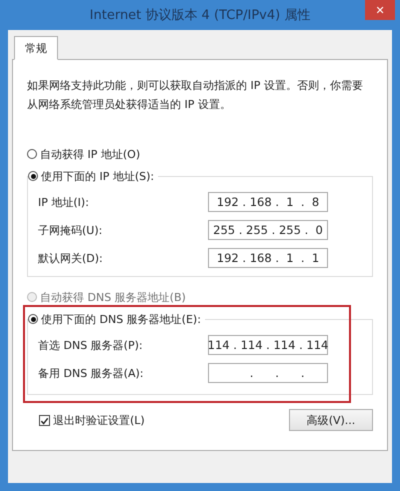 This screenshot has height=491, width=400. Describe the element at coordinates (268, 345) in the screenshot. I see `ip-address-field: 114 . 114 . 114 . 114` at that location.